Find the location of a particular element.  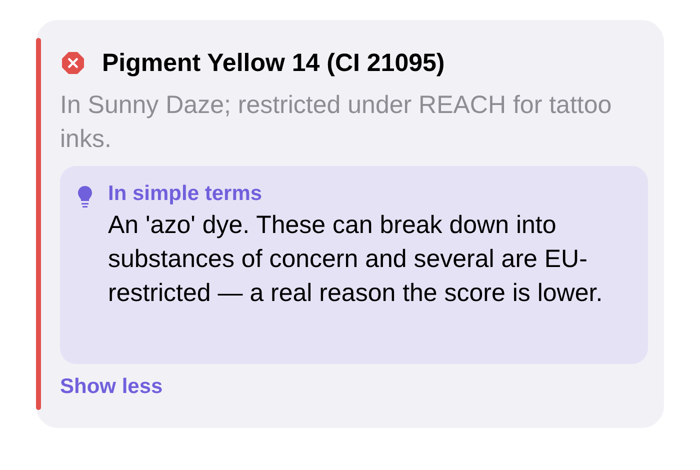

explanation-heading: In simple terms is located at coordinates (186, 194).